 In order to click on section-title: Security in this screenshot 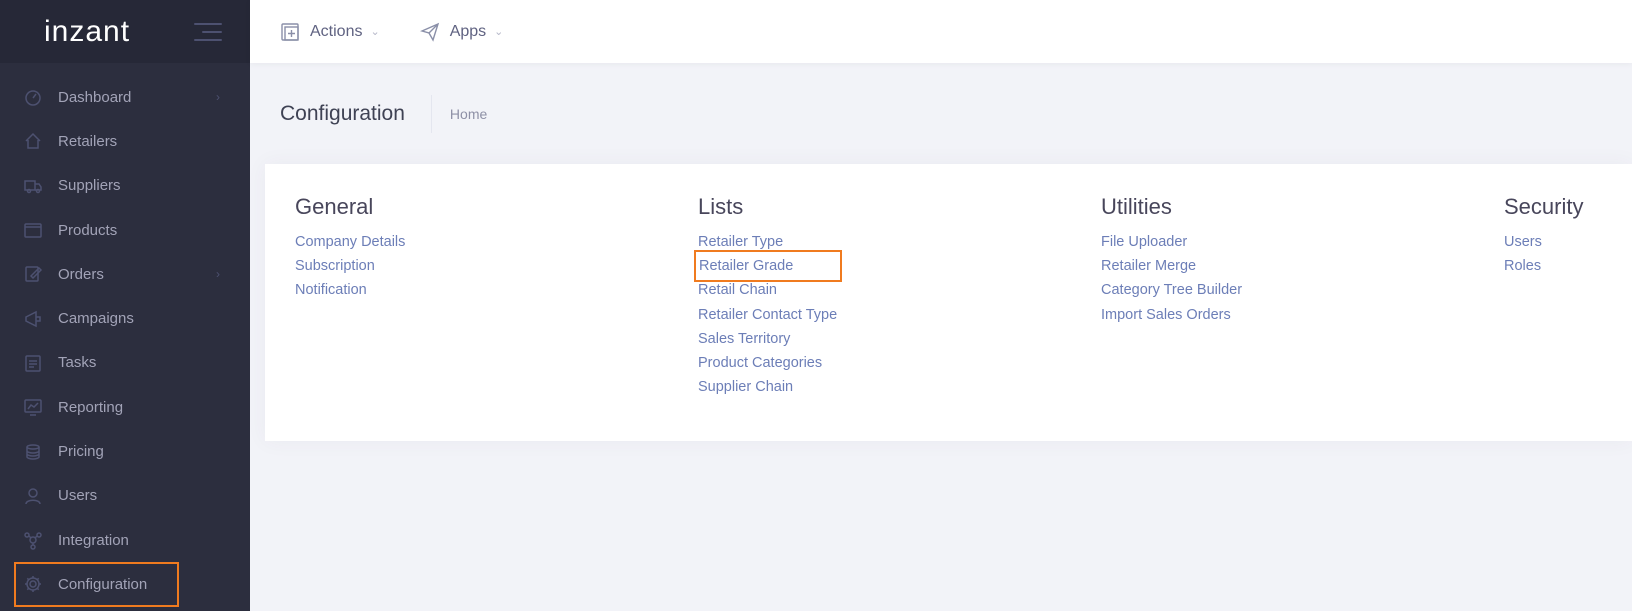, I will do `click(1544, 206)`.